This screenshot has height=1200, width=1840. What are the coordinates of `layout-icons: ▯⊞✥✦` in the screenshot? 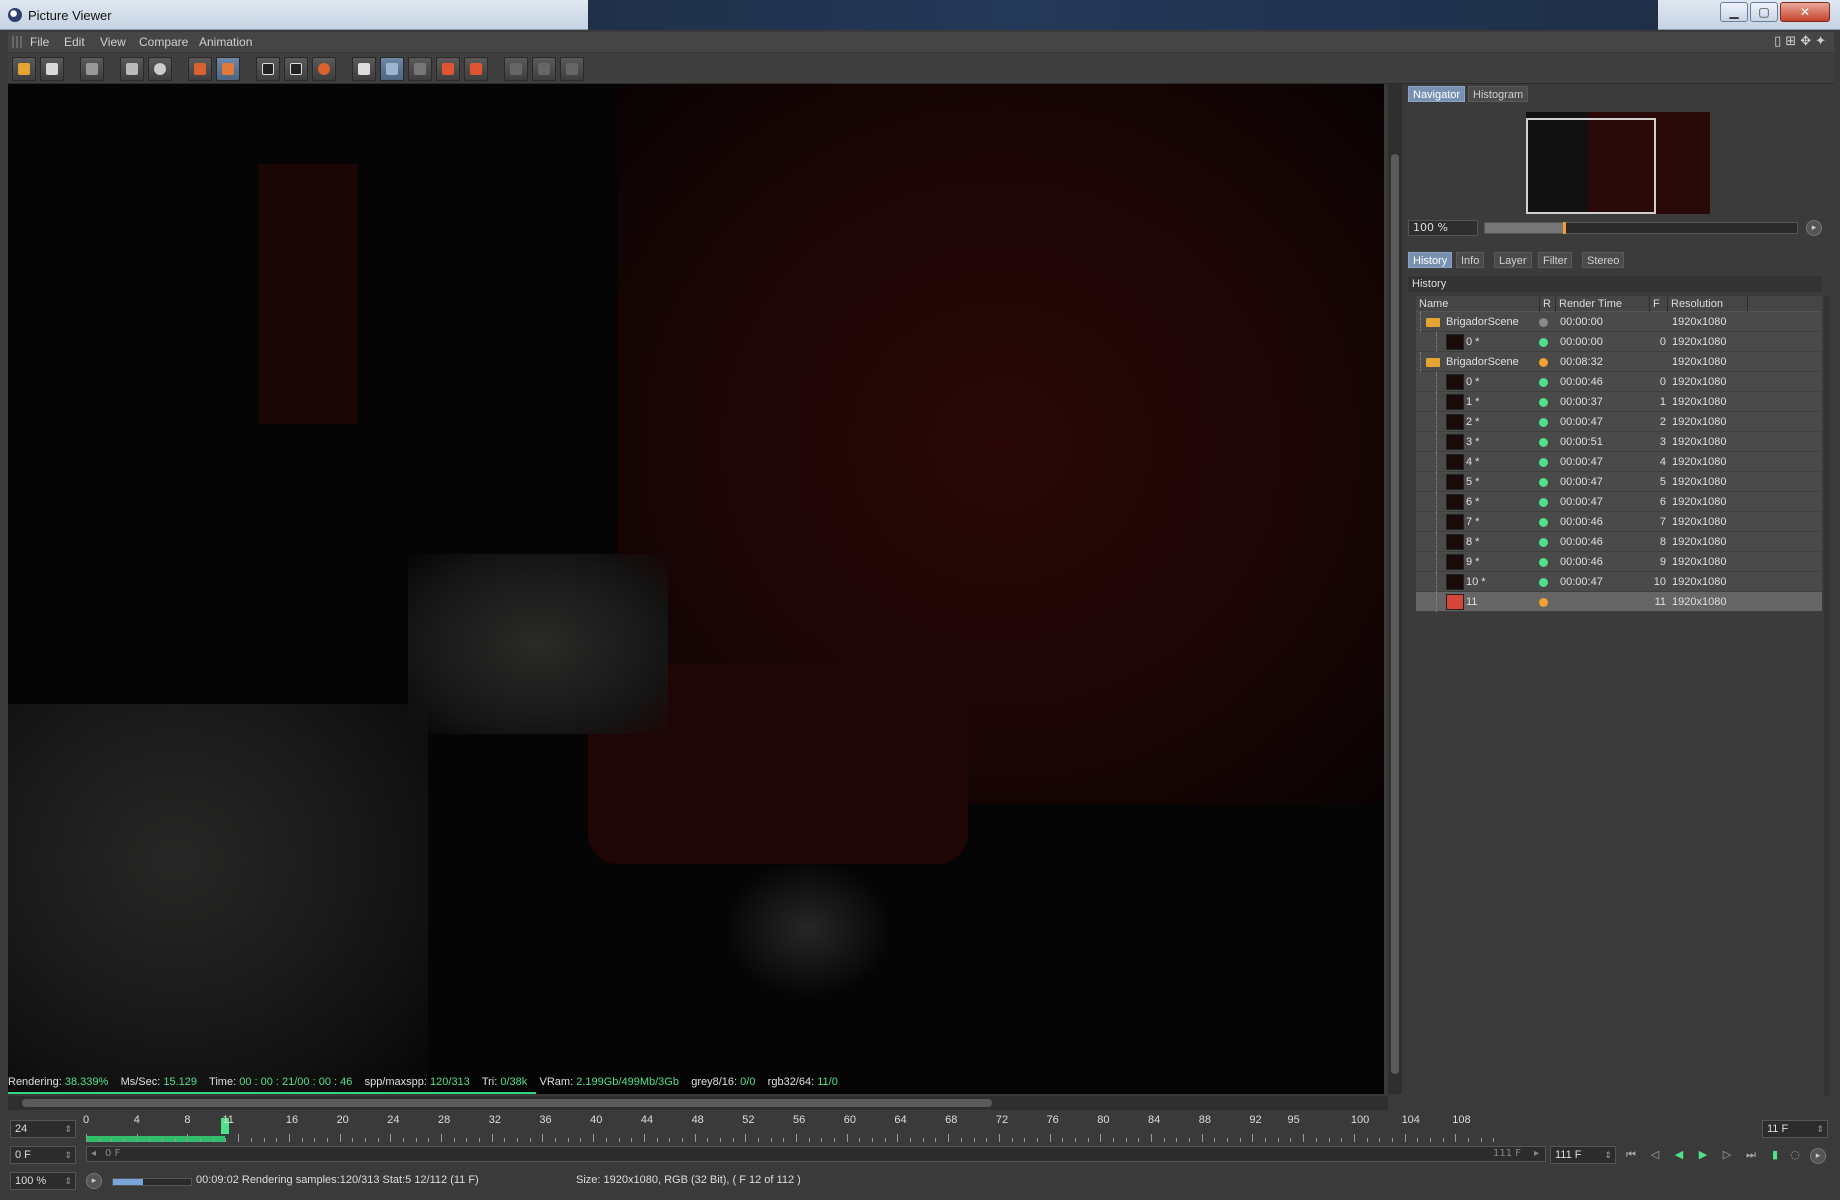 It's located at (1802, 41).